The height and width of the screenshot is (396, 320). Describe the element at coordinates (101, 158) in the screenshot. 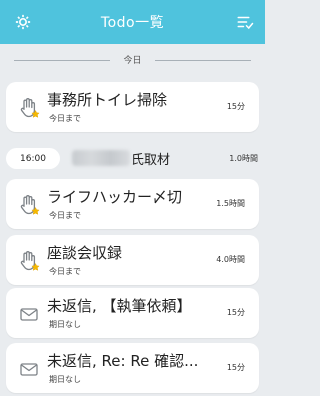

I see `redacted-name` at that location.